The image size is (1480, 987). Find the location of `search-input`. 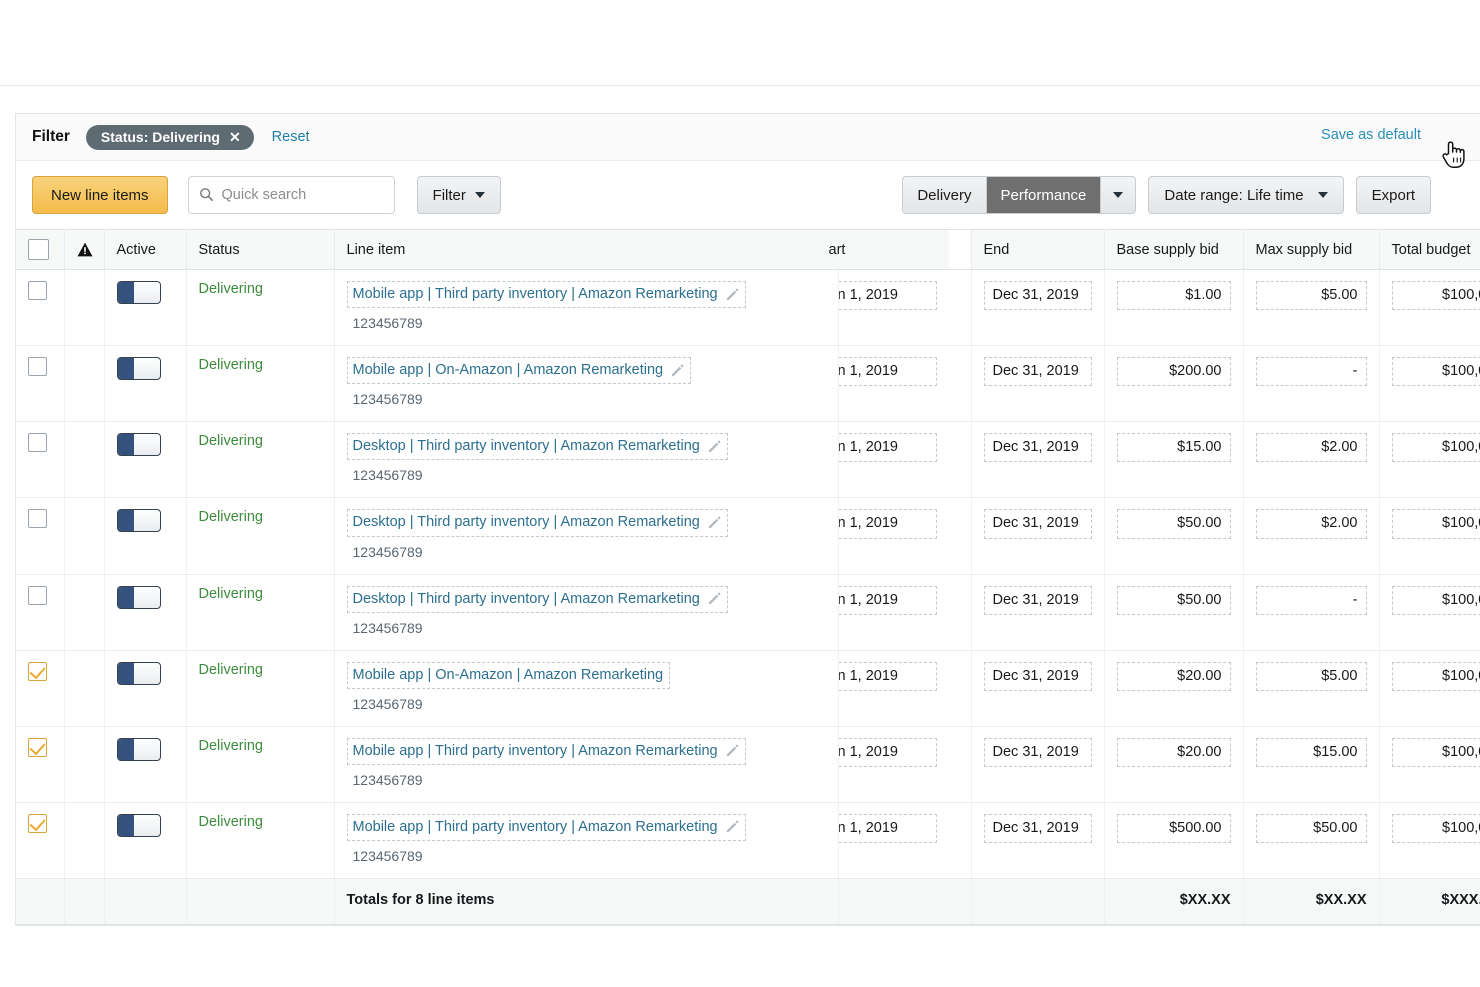

search-input is located at coordinates (291, 195).